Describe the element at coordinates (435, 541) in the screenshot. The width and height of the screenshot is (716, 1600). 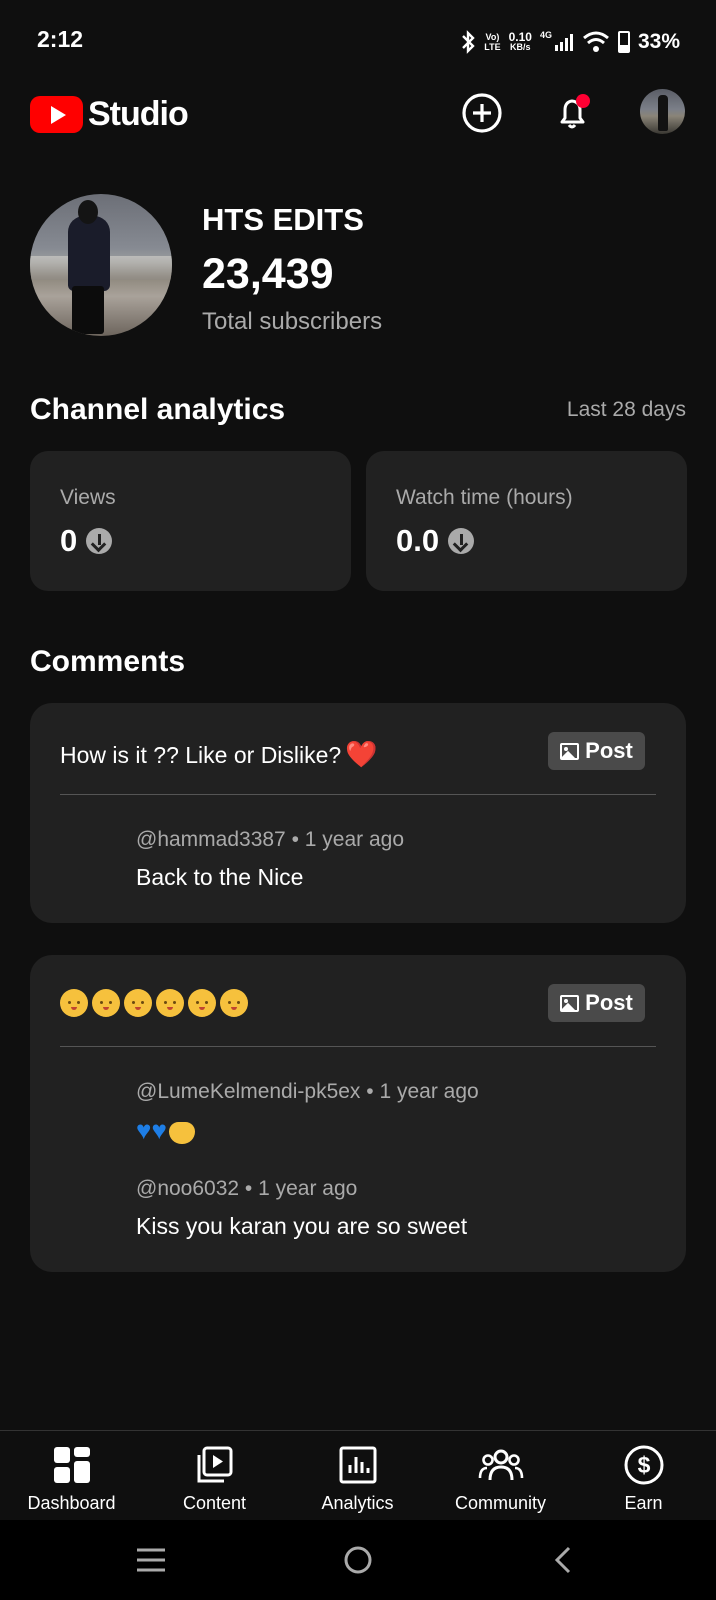
I see `stat-value: 0.0` at that location.